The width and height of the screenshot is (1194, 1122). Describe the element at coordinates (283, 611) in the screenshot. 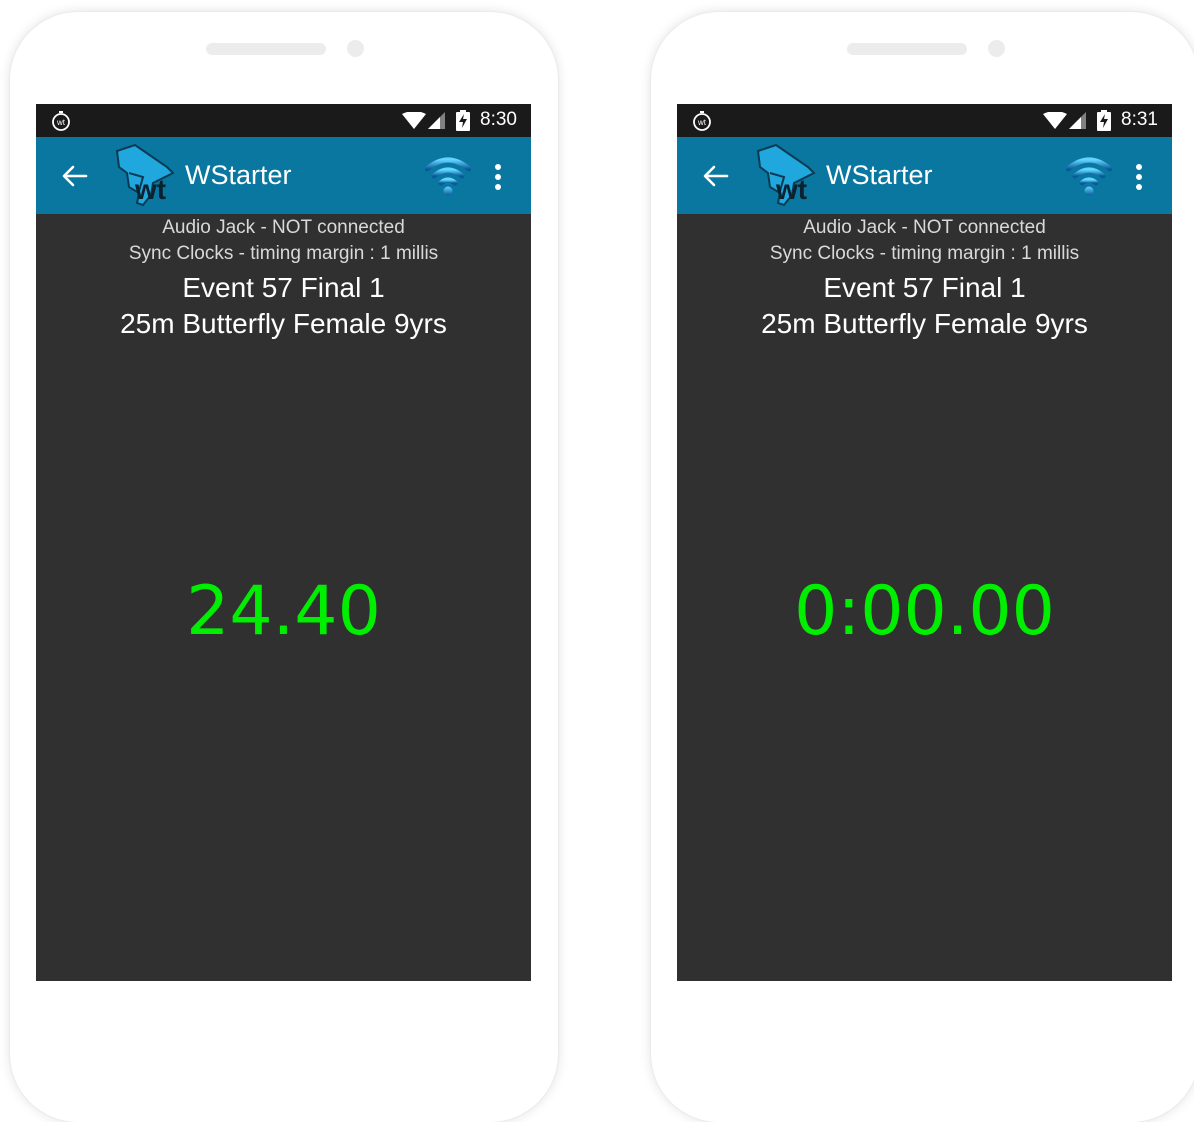

I see `race-timer: 24.40` at that location.